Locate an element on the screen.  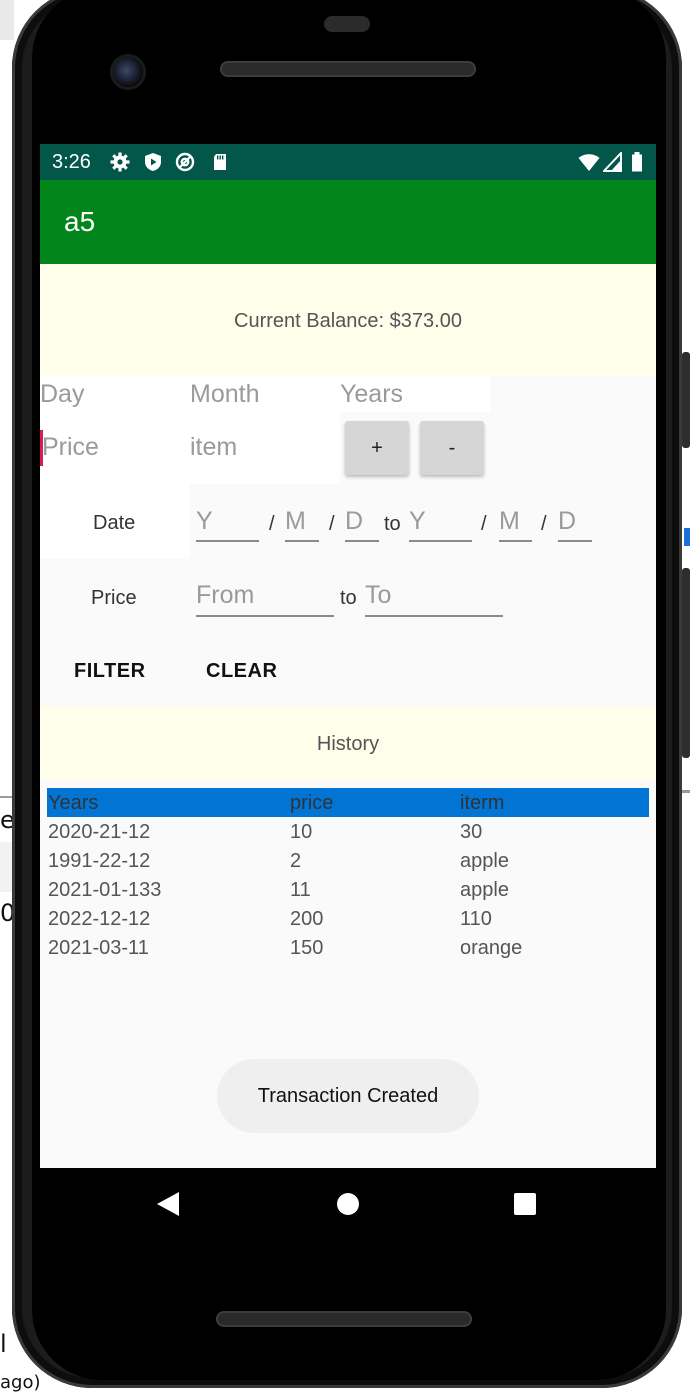
filter-button: FILTER is located at coordinates (110, 671).